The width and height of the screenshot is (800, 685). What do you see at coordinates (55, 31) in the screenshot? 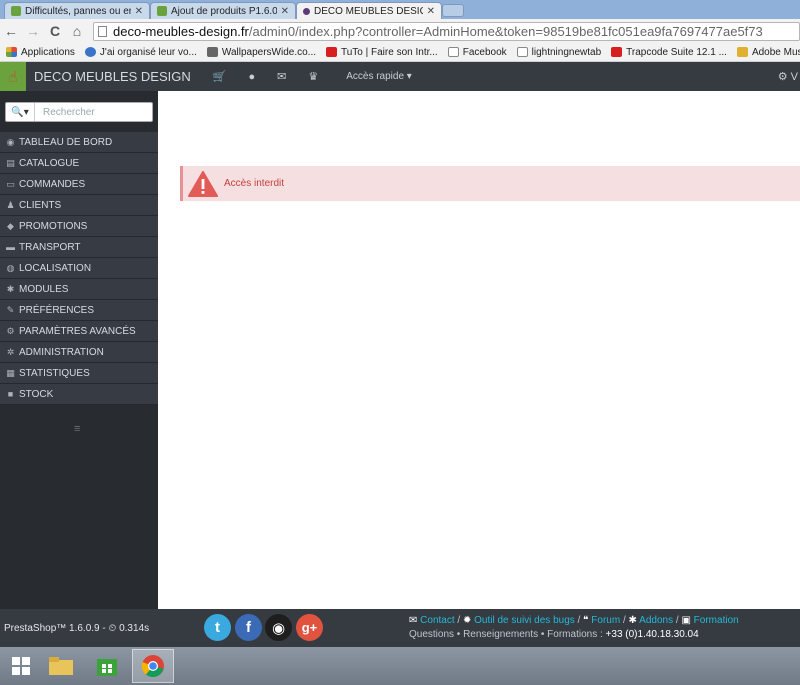
I see `reload-icon: C` at bounding box center [55, 31].